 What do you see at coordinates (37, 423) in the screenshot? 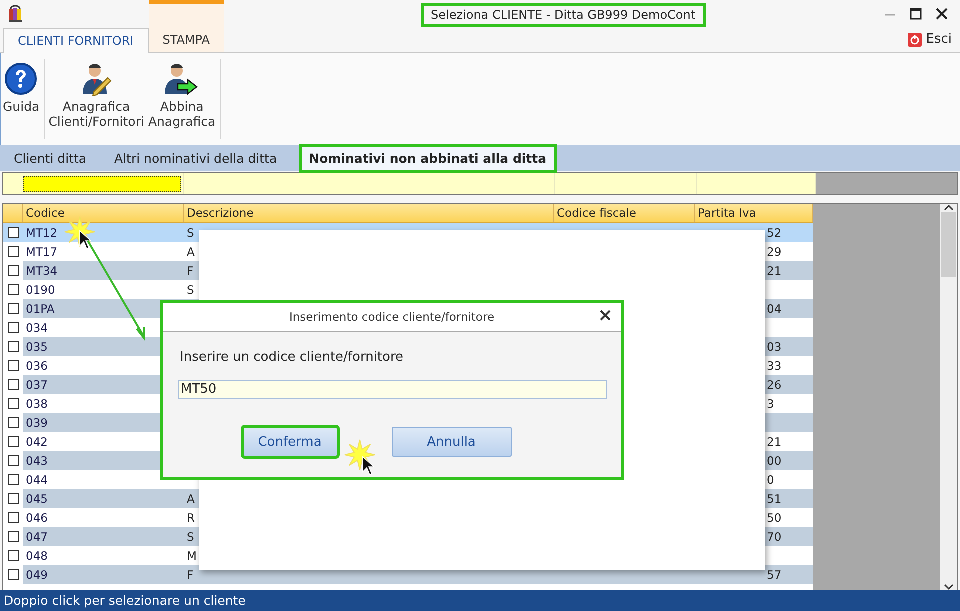
I see `table-cell: 039` at bounding box center [37, 423].